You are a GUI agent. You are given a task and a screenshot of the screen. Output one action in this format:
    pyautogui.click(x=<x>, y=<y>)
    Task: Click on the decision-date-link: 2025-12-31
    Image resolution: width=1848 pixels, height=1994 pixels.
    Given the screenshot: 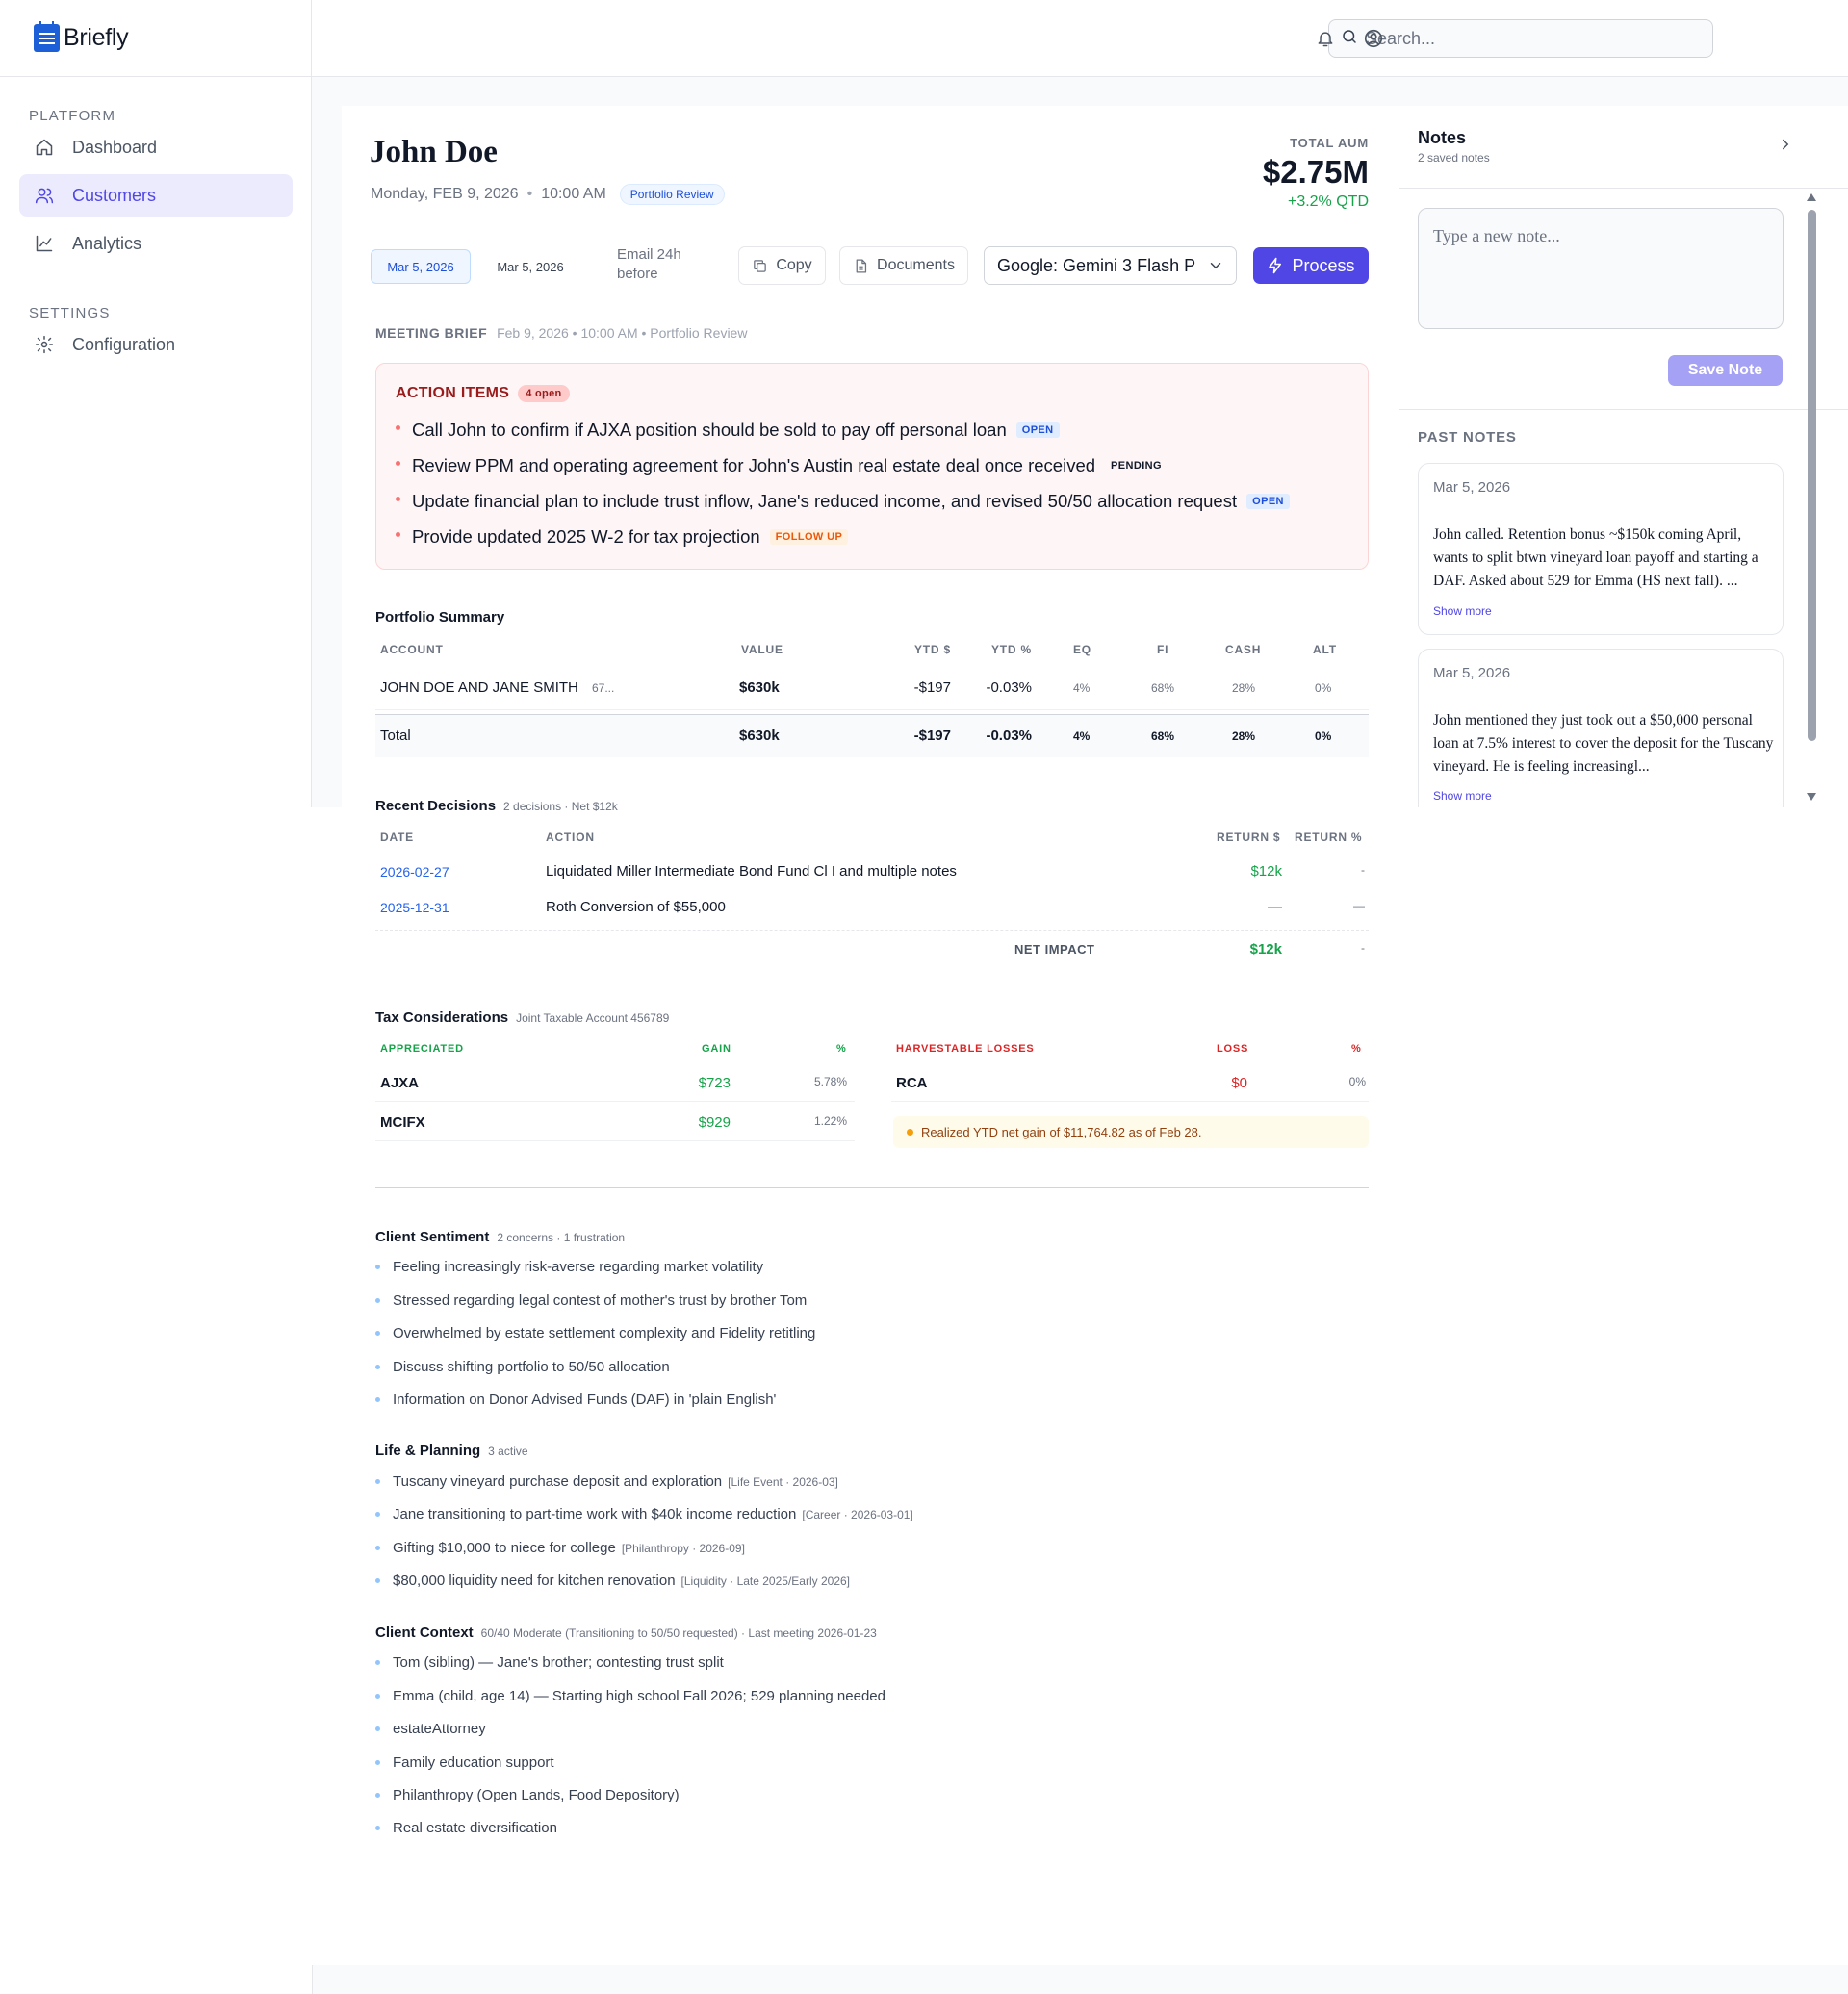 What is the action you would take?
    pyautogui.click(x=414, y=907)
    